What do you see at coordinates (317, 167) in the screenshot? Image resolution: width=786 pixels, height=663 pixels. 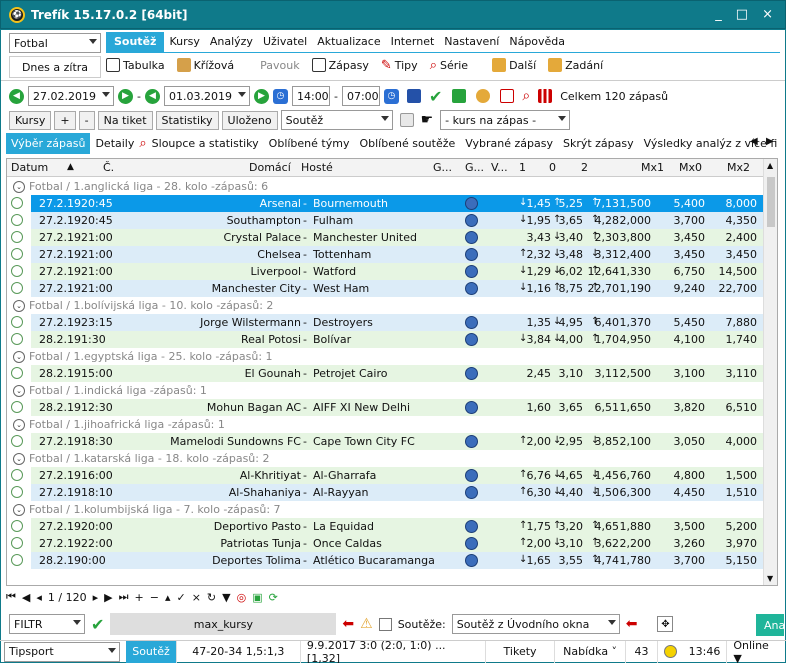 I see `col-hoste: Hosté` at bounding box center [317, 167].